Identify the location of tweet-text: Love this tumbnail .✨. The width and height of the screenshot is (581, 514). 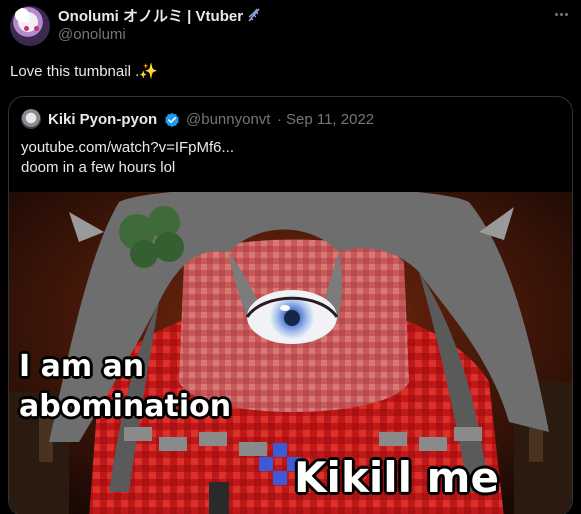
(84, 71).